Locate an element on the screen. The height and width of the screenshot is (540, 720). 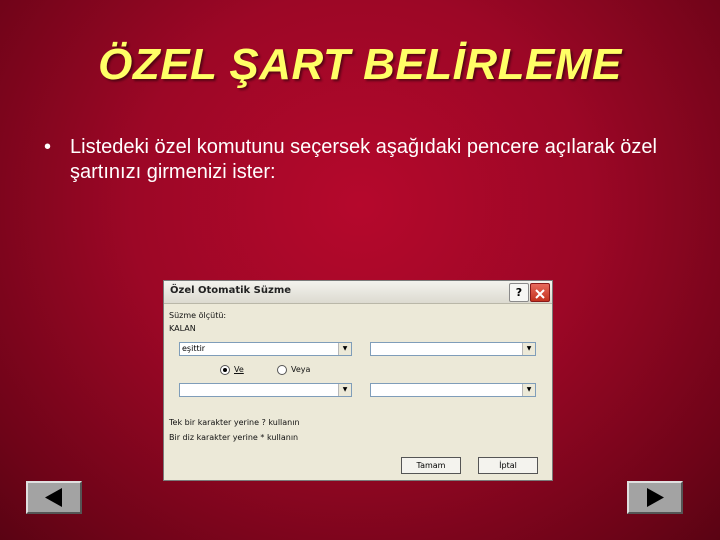
previous-slide-button is located at coordinates (54, 497).